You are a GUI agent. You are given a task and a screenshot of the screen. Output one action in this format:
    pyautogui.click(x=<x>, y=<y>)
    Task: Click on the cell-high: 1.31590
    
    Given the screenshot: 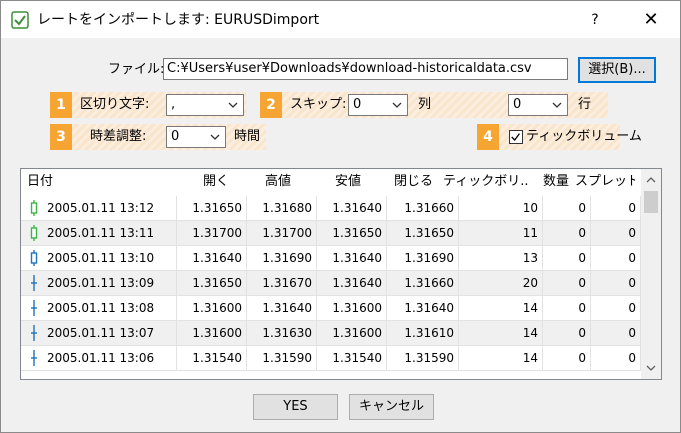 What is the action you would take?
    pyautogui.click(x=282, y=358)
    